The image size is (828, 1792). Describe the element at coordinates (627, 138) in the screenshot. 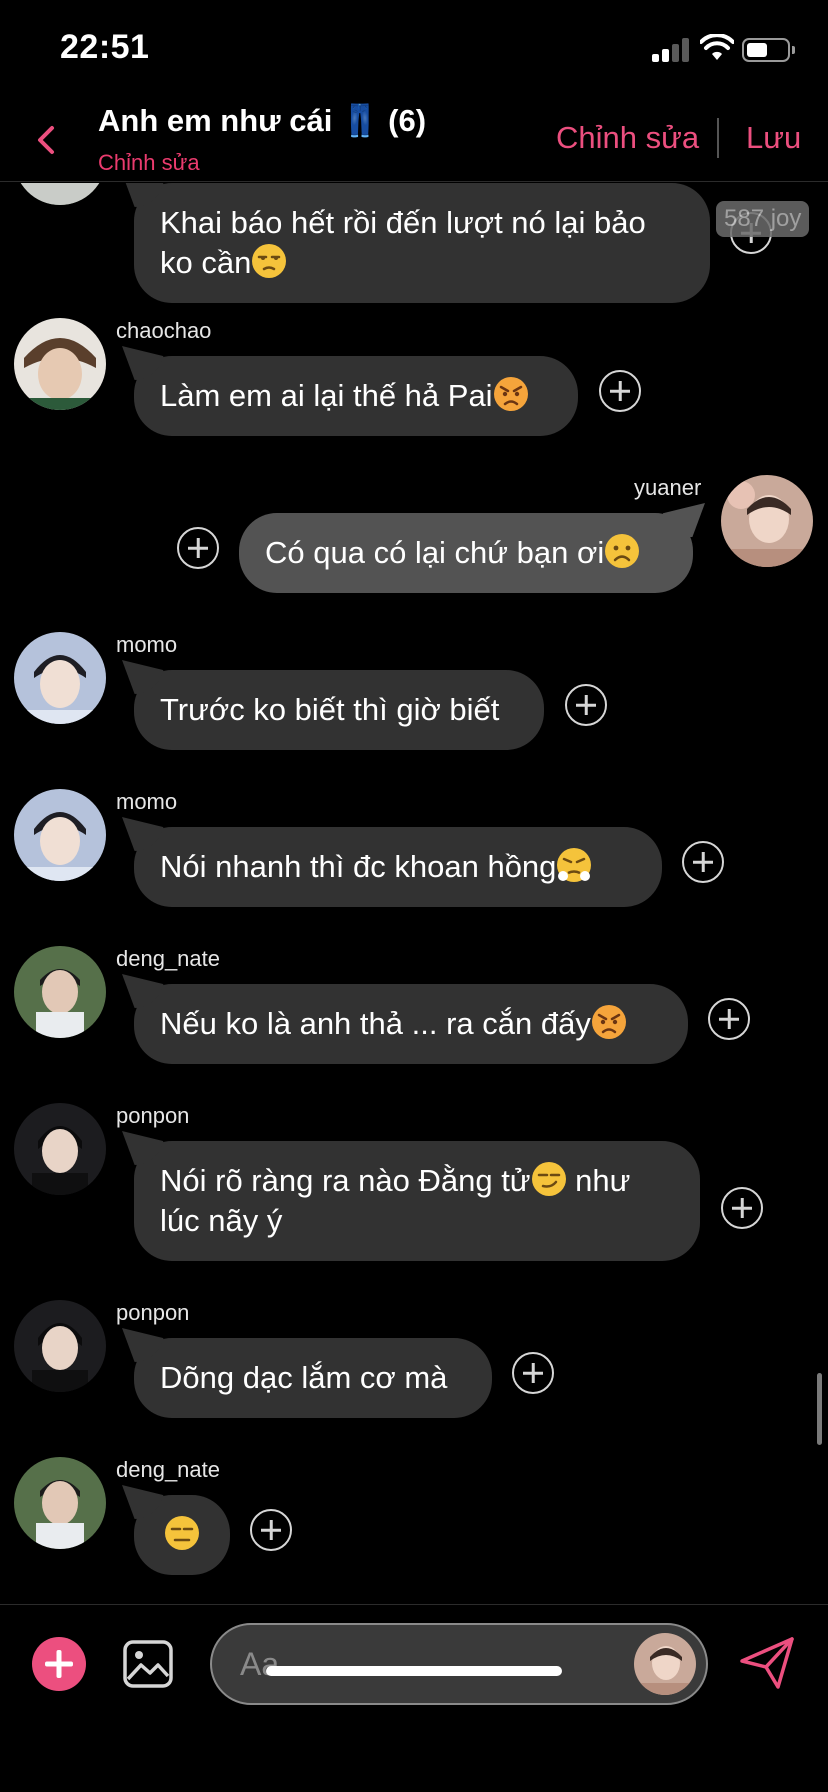

I see `edit-button: Chỉnh sửa` at that location.